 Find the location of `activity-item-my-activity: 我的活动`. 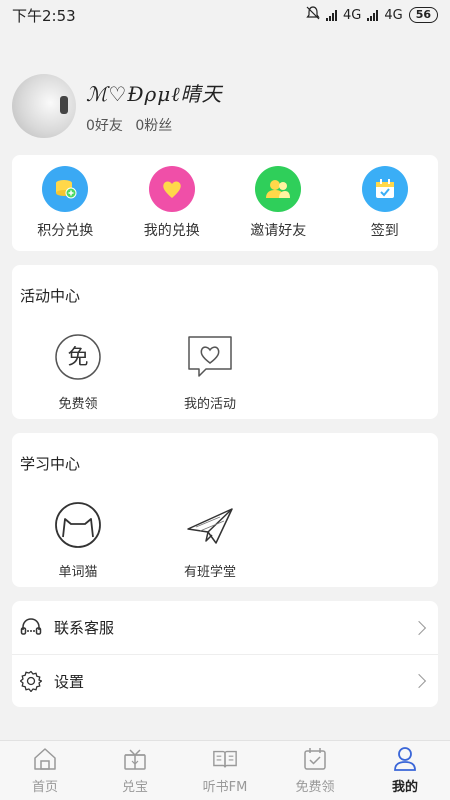

activity-item-my-activity: 我的活动 is located at coordinates (210, 372).